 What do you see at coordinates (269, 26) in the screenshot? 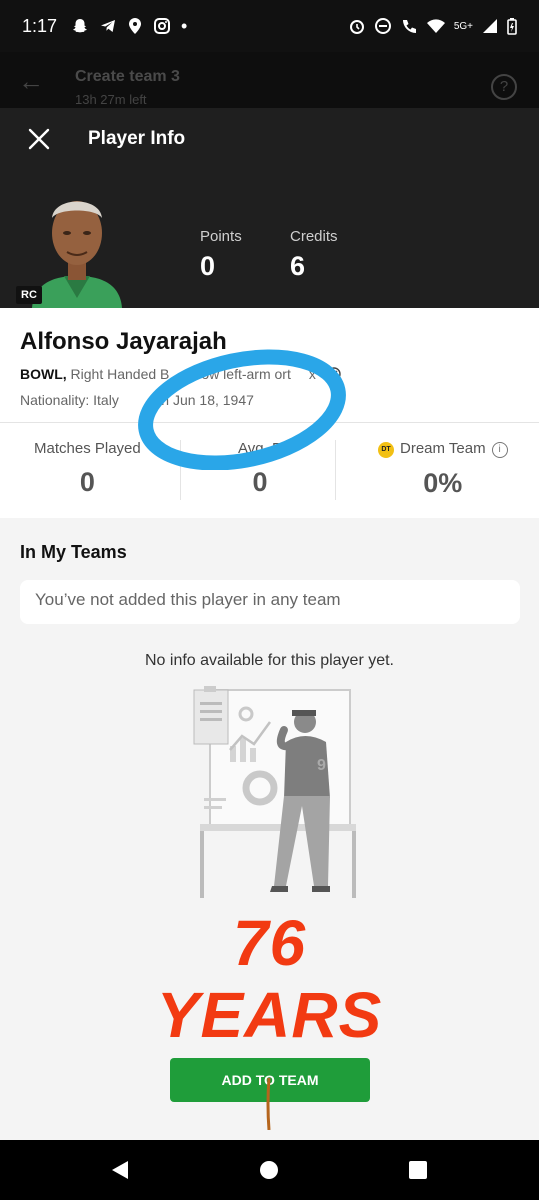
I see `status-bar: 1:17 • 5G+` at bounding box center [269, 26].